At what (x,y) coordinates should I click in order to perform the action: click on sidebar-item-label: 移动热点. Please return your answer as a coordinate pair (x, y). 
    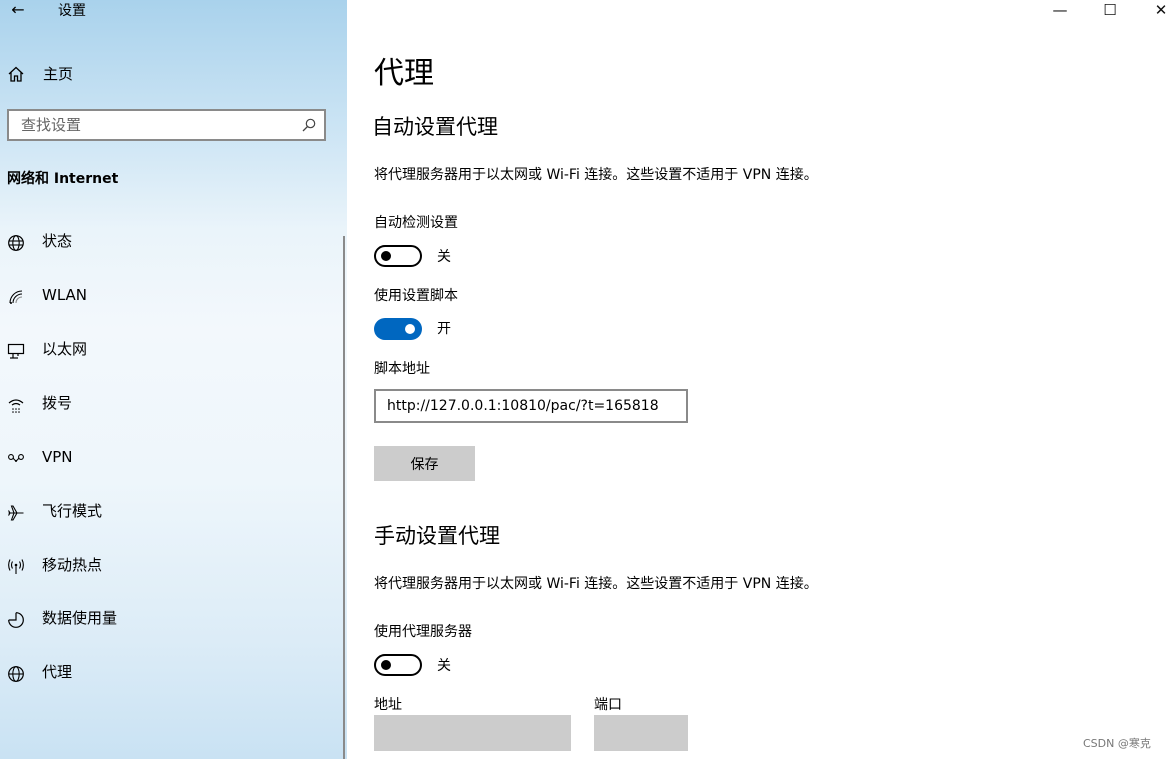
    Looking at the image, I should click on (72, 565).